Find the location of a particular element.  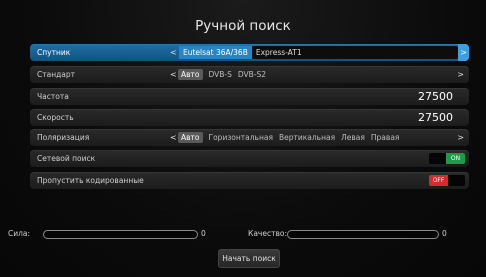

polarization-label: Поляризация is located at coordinates (63, 137).